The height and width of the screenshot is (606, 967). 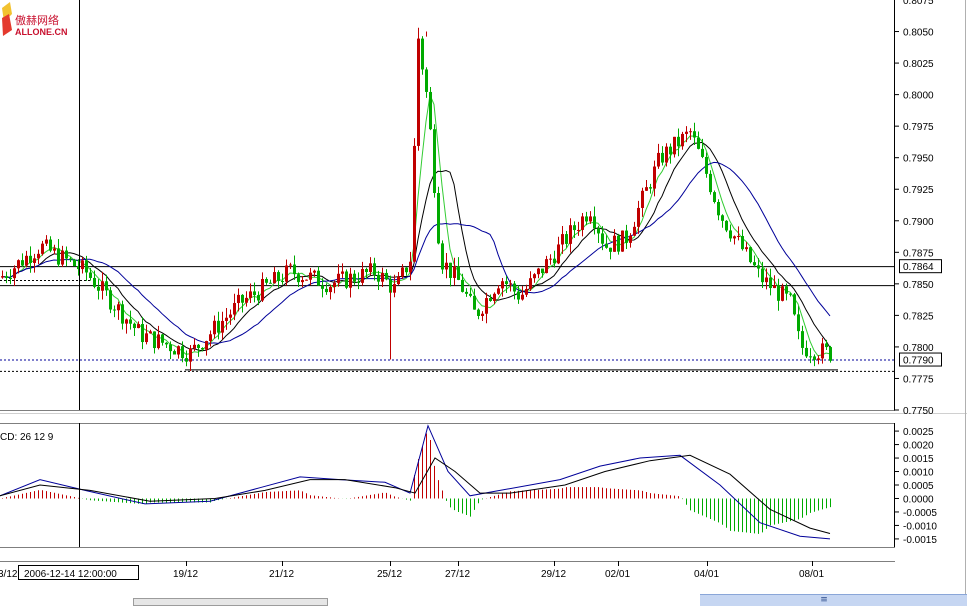 What do you see at coordinates (833, 600) in the screenshot?
I see `horizontal-scrollbar` at bounding box center [833, 600].